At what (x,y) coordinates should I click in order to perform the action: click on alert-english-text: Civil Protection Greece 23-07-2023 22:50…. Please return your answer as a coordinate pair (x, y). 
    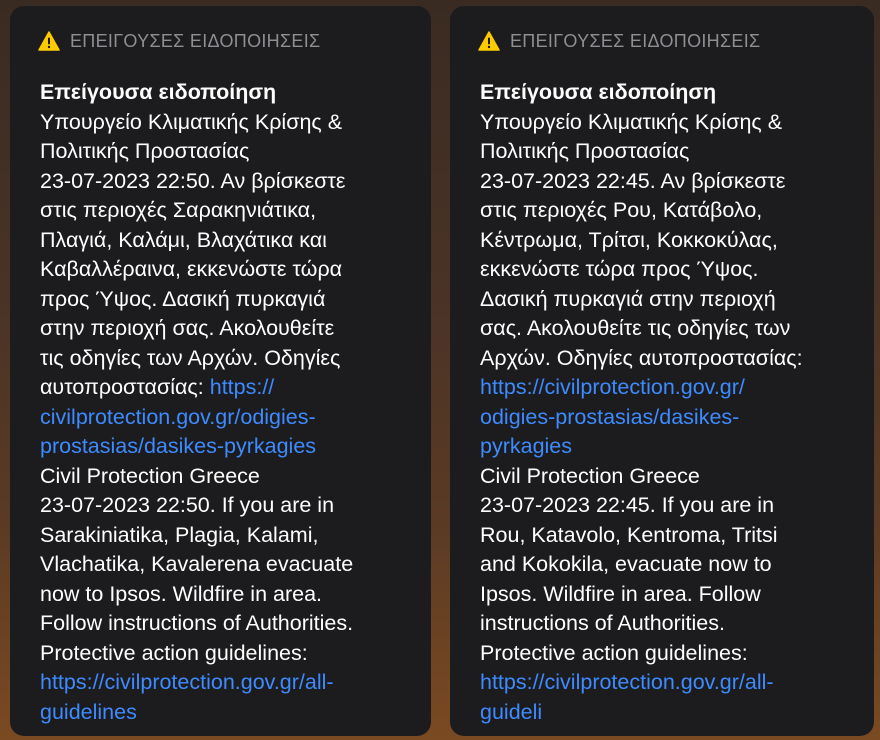
    Looking at the image, I should click on (197, 564).